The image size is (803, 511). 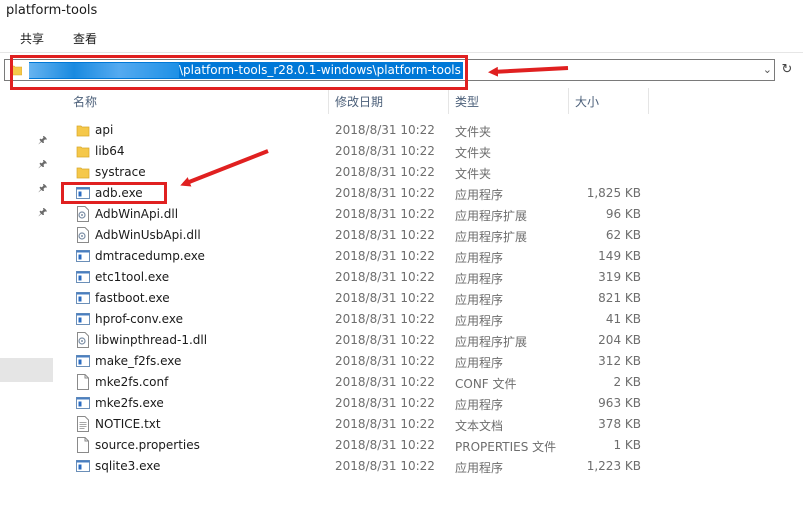 What do you see at coordinates (528, 71) in the screenshot?
I see `annotation-arrow-address` at bounding box center [528, 71].